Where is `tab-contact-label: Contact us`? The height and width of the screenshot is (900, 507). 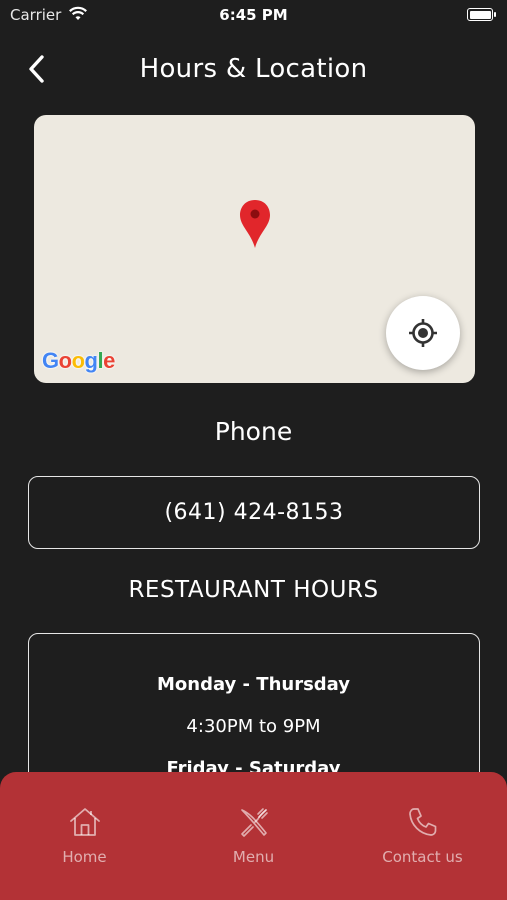 tab-contact-label: Contact us is located at coordinates (422, 857).